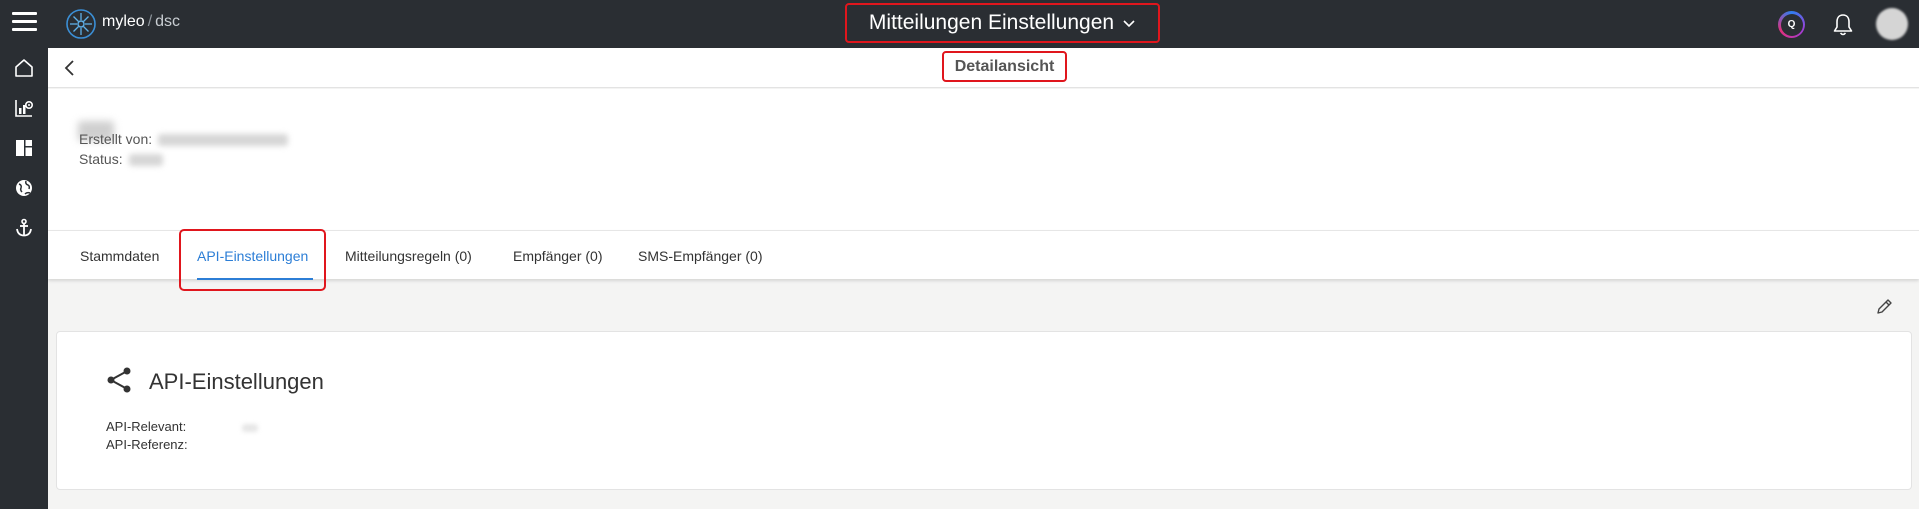 The width and height of the screenshot is (1919, 509). I want to click on top-bar: myleo / dsc Mitteilungen Einstellungen Q, so click(959, 24).